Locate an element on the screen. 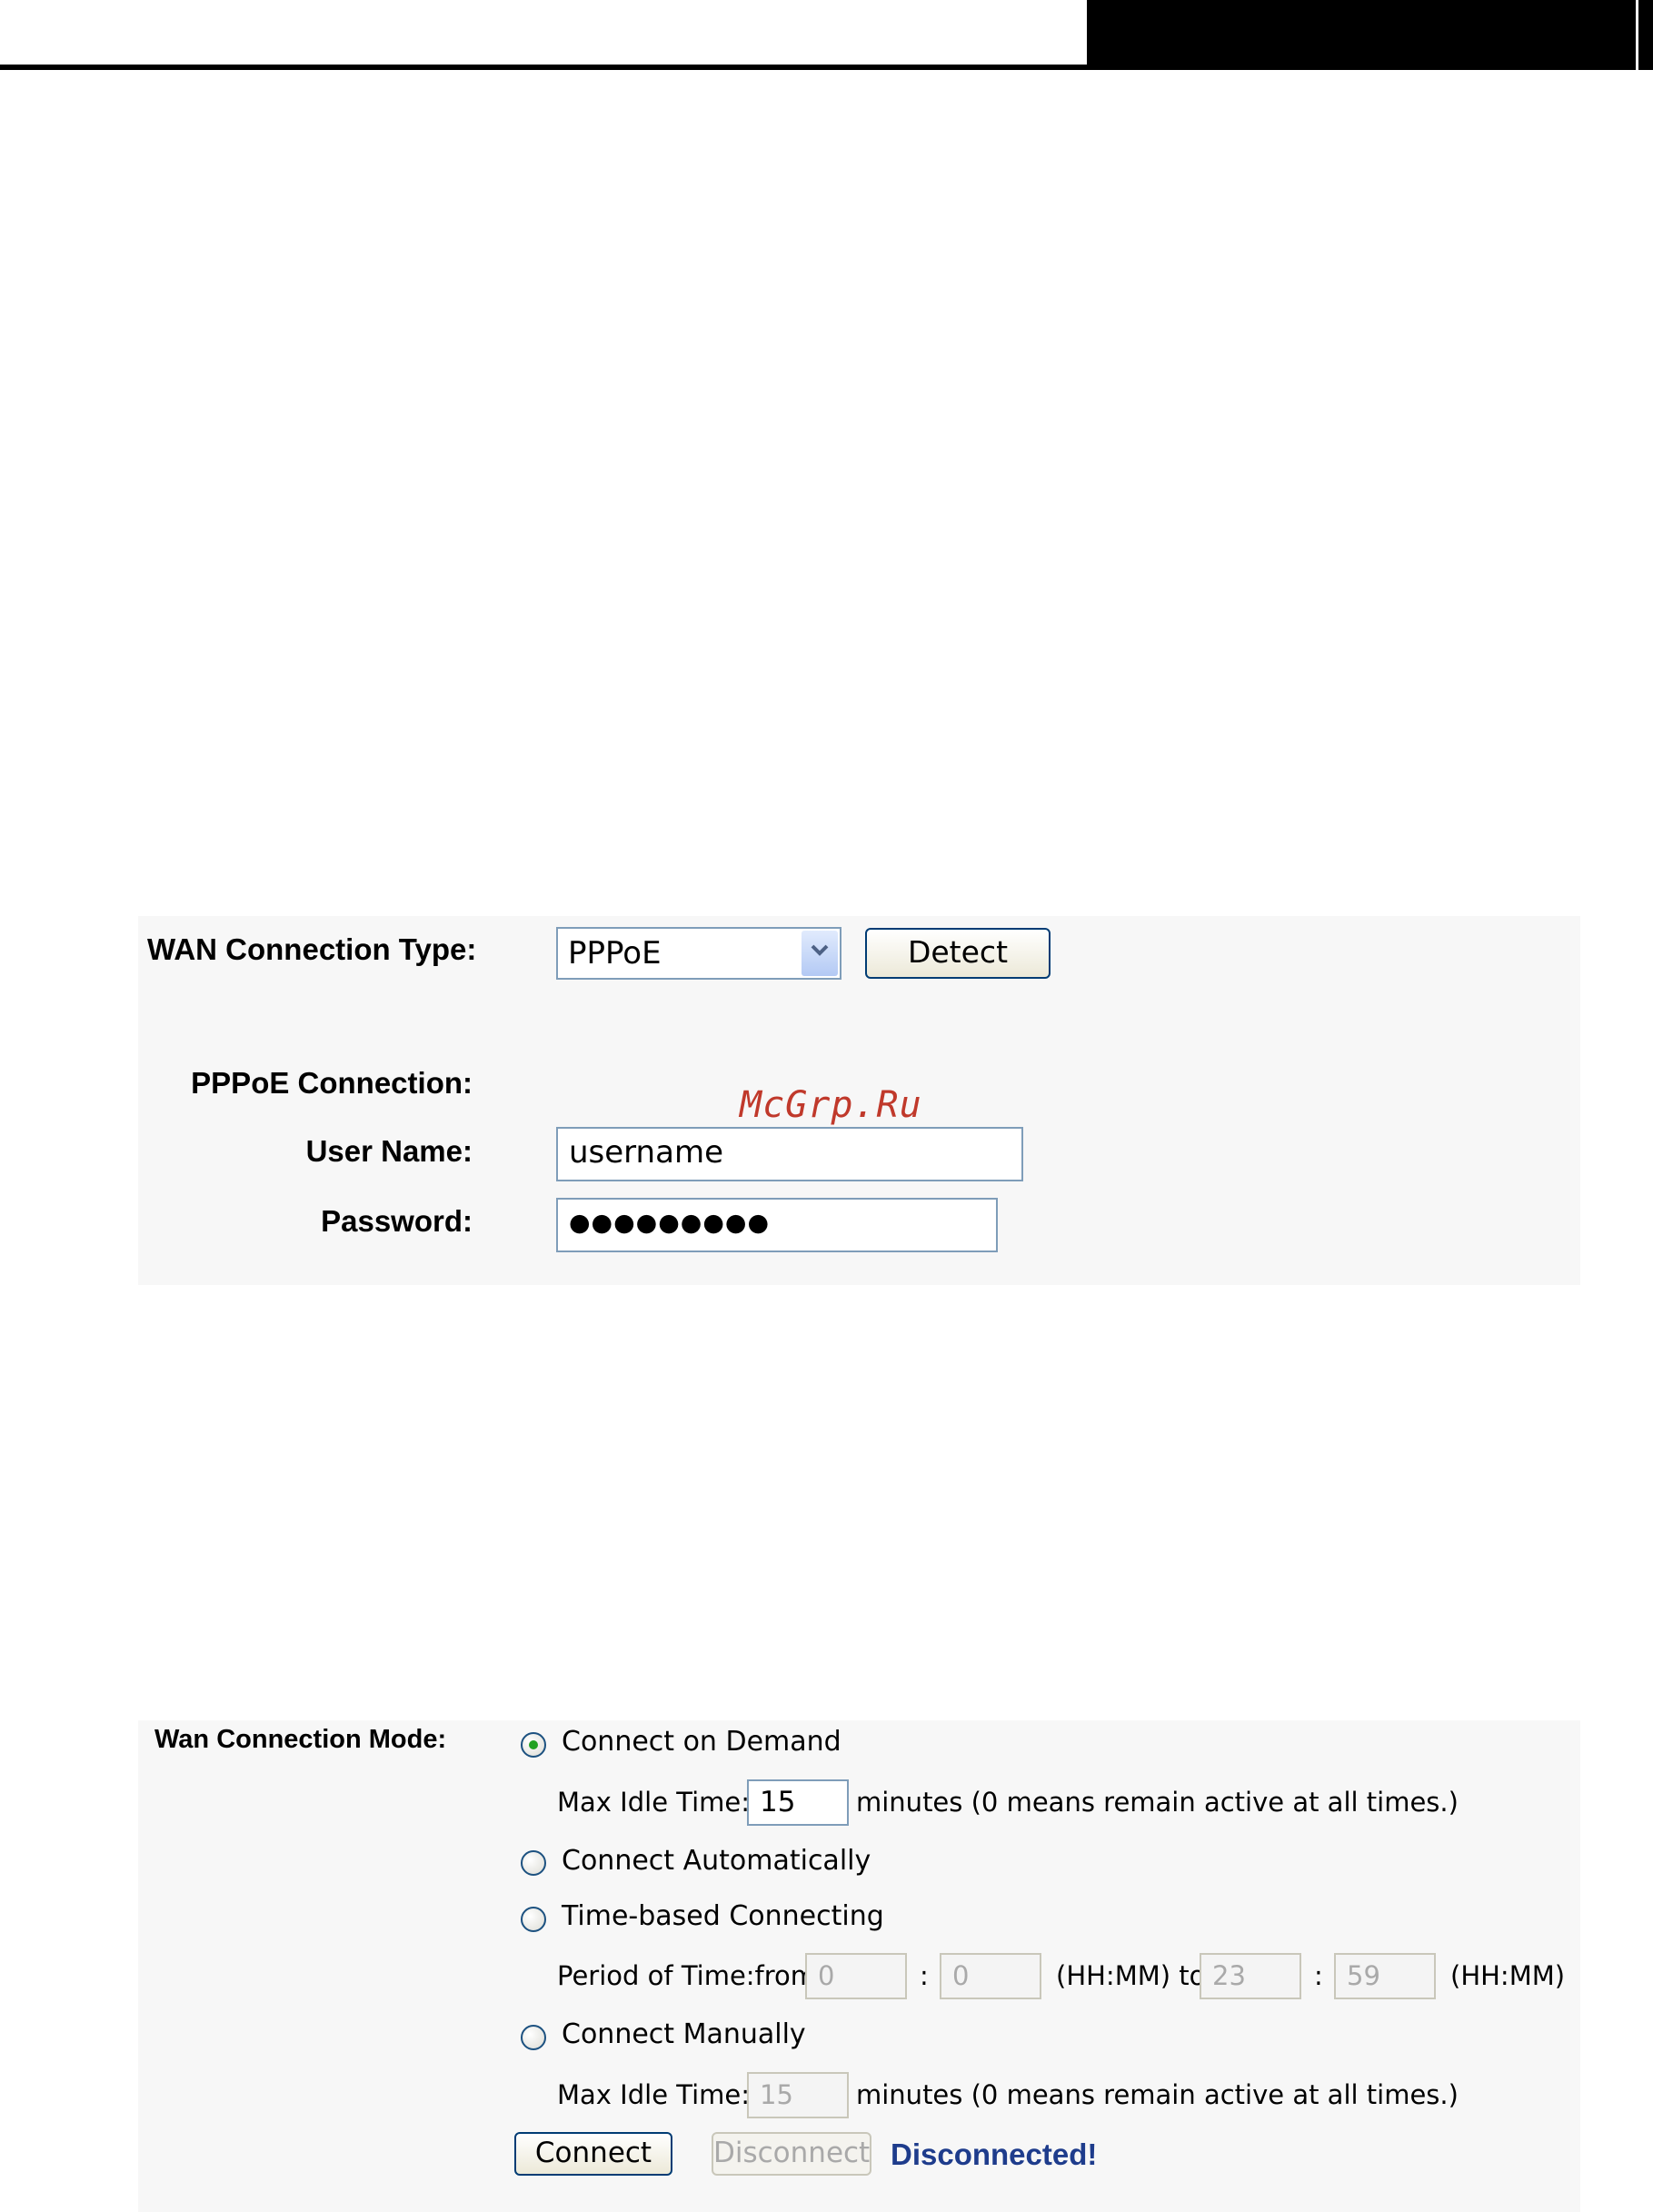  hhmm-end-label: (HH:MM) is located at coordinates (1508, 1975).